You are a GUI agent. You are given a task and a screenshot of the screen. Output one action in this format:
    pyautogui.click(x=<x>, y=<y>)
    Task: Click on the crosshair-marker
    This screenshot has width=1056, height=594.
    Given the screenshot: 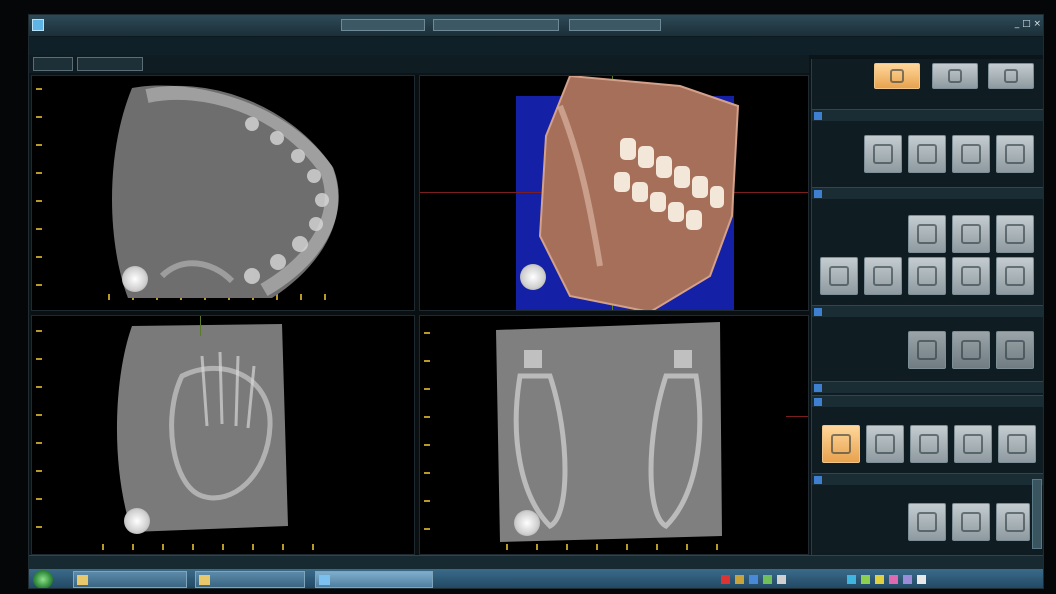 What is the action you would take?
    pyautogui.click(x=200, y=326)
    